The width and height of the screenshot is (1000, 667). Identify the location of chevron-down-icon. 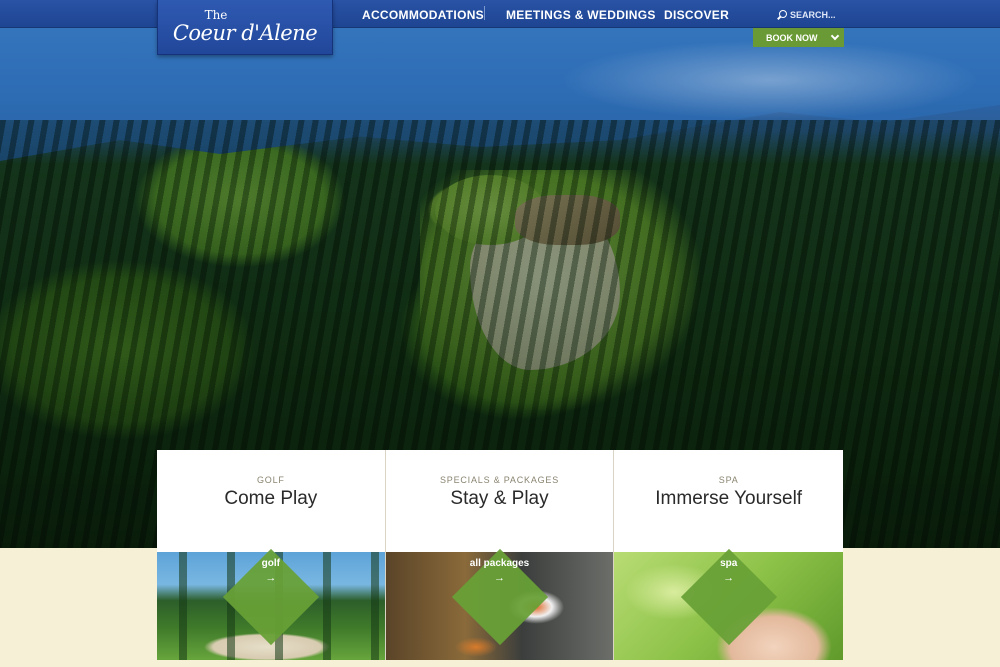
(834, 35).